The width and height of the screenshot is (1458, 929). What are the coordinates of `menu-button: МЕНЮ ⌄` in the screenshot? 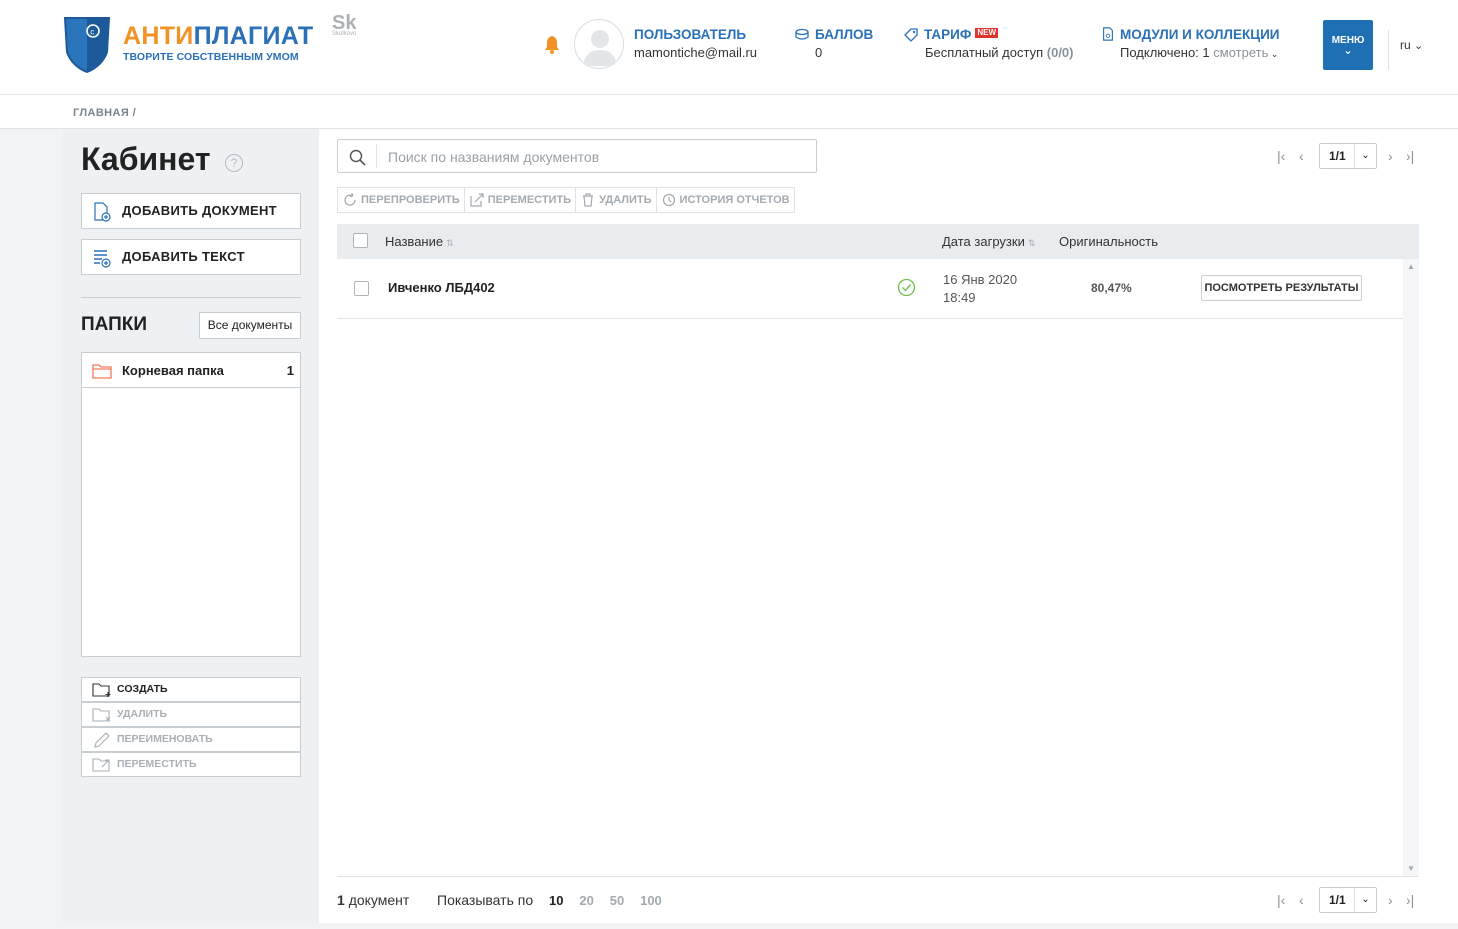 It's located at (1348, 45).